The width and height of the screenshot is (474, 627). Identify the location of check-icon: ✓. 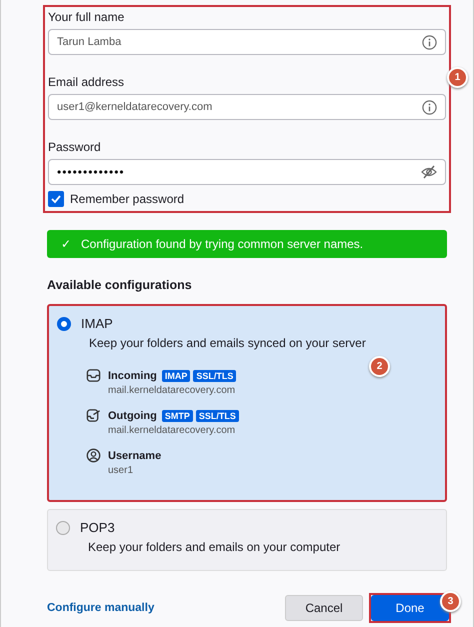
(66, 244).